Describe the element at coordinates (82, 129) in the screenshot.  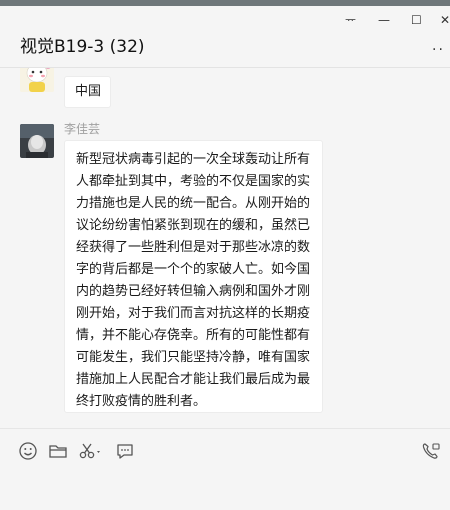
I see `sender-name: 李佳芸` at that location.